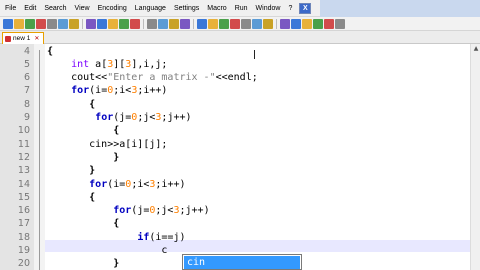 Image resolution: width=480 pixels, height=270 pixels. I want to click on play-icon, so click(318, 23).